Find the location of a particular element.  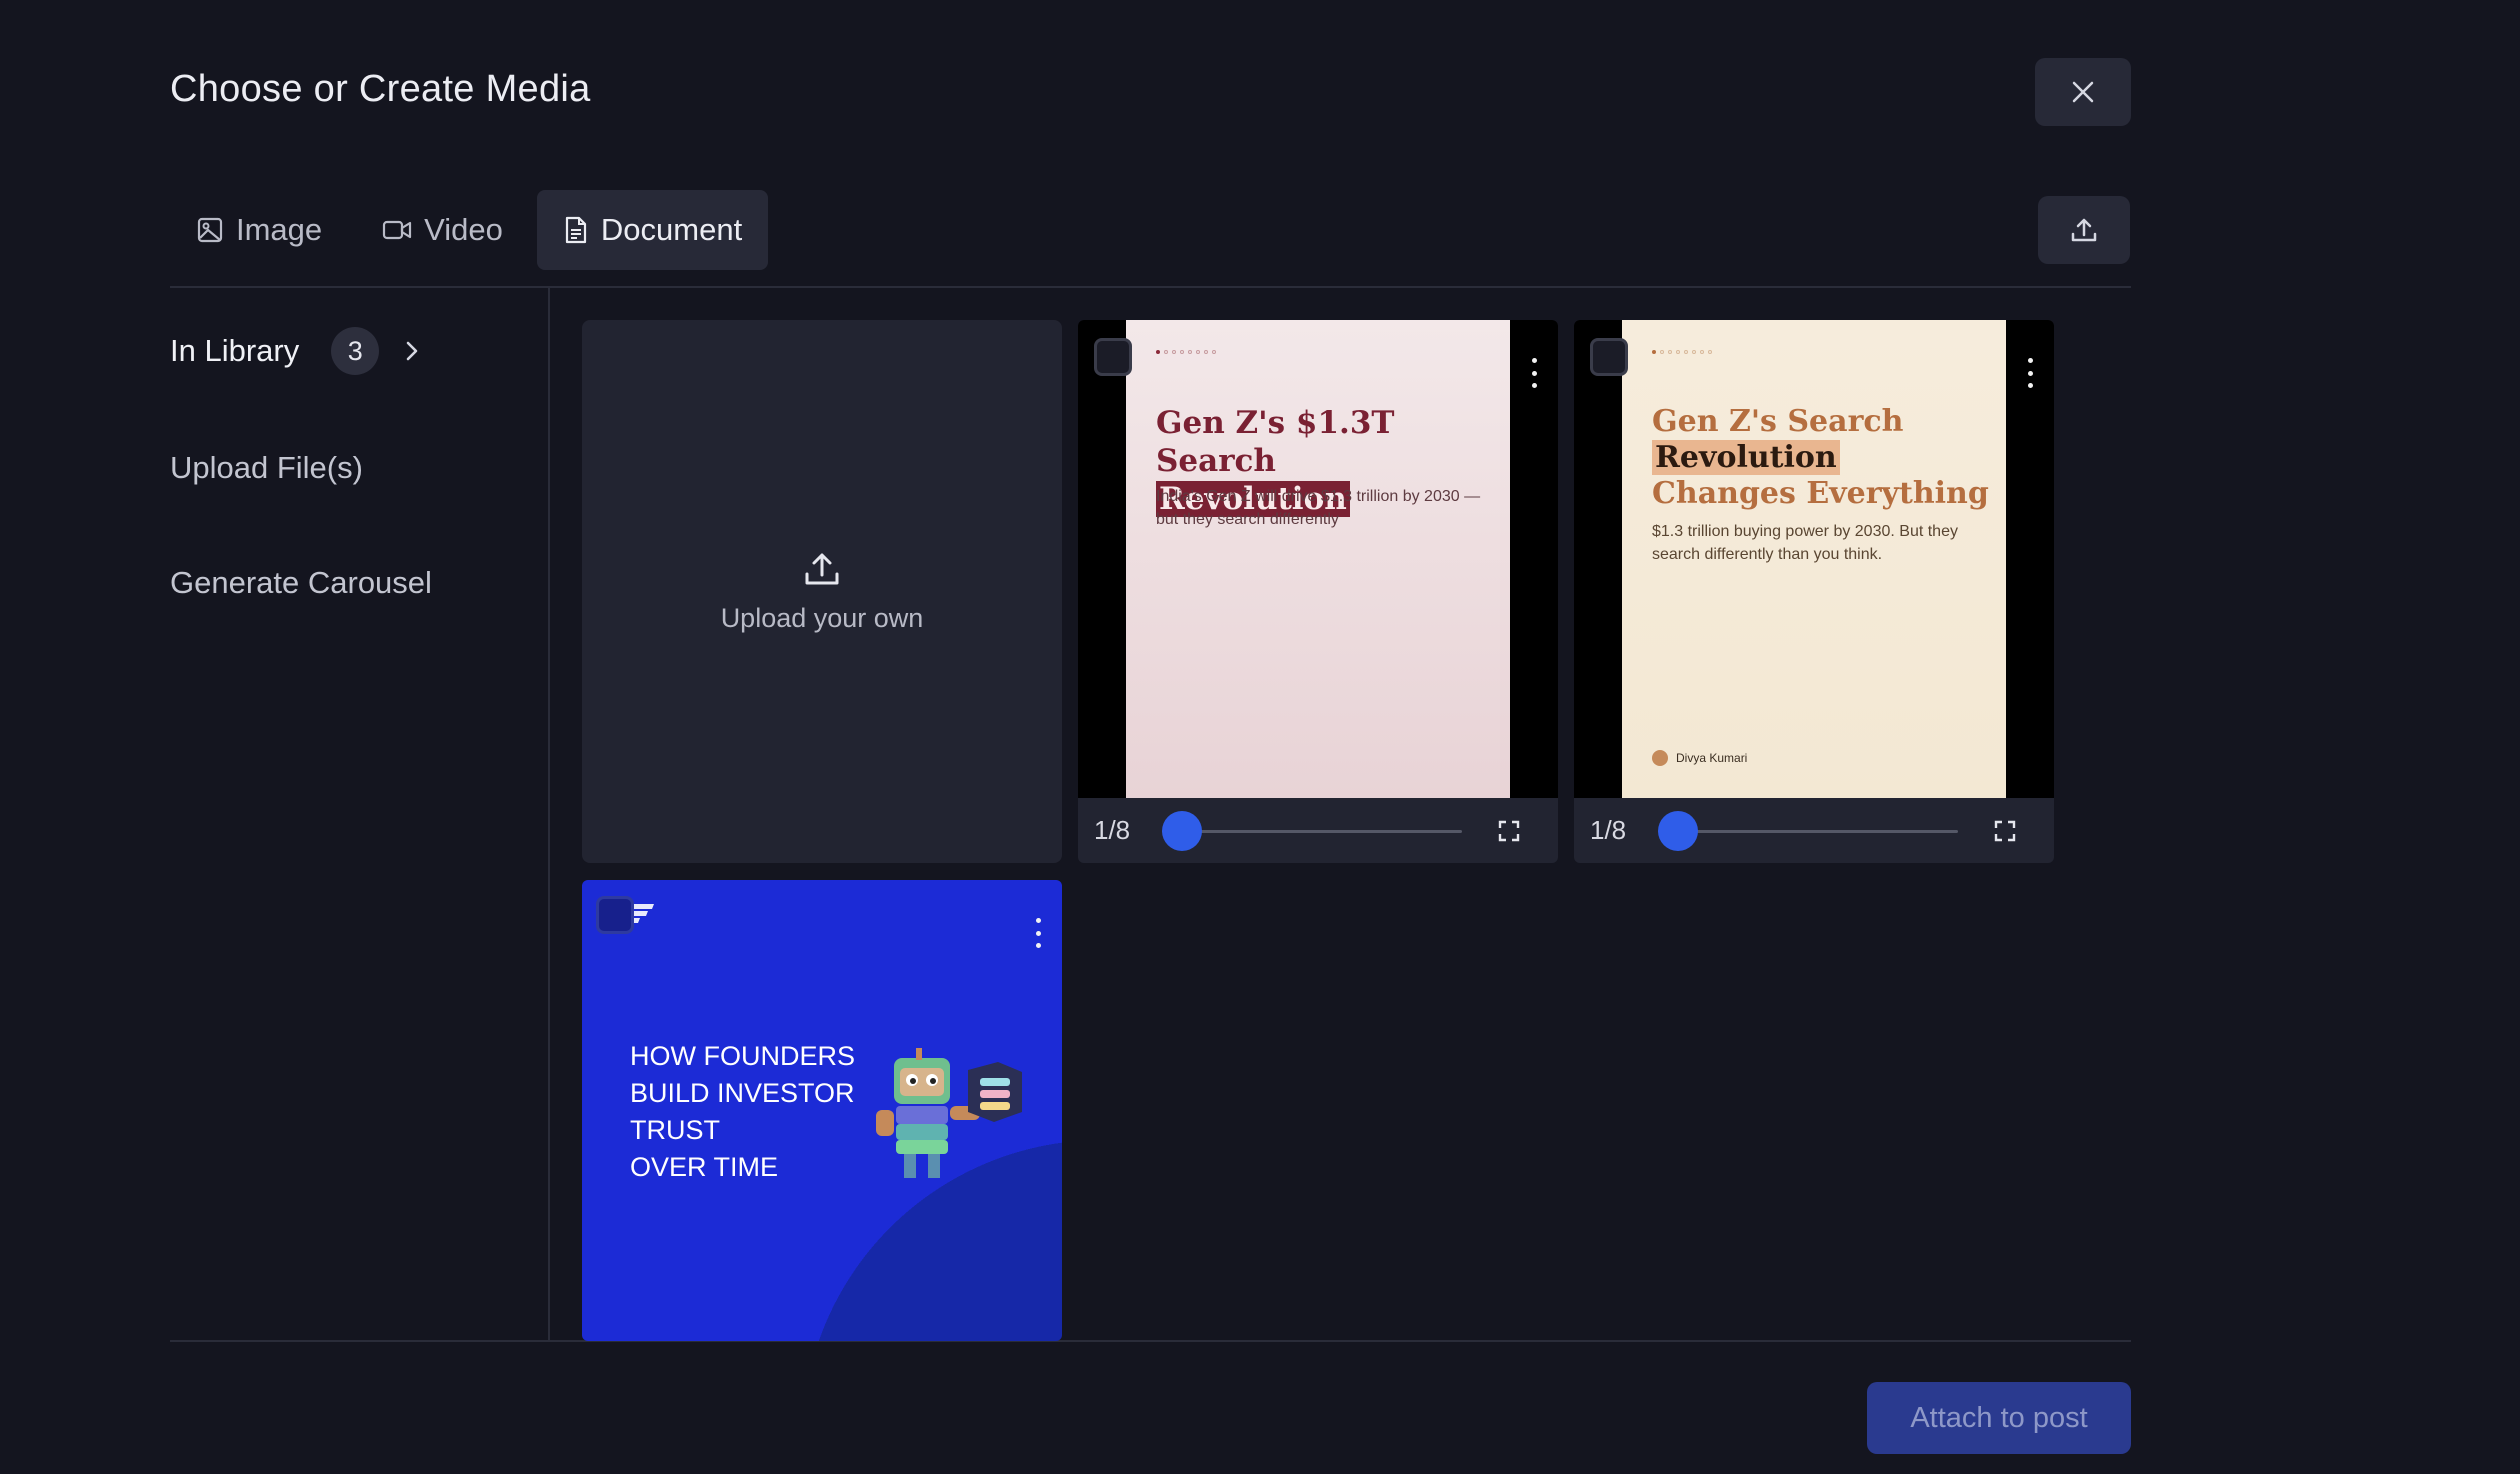

tab-image: Image is located at coordinates (259, 230).